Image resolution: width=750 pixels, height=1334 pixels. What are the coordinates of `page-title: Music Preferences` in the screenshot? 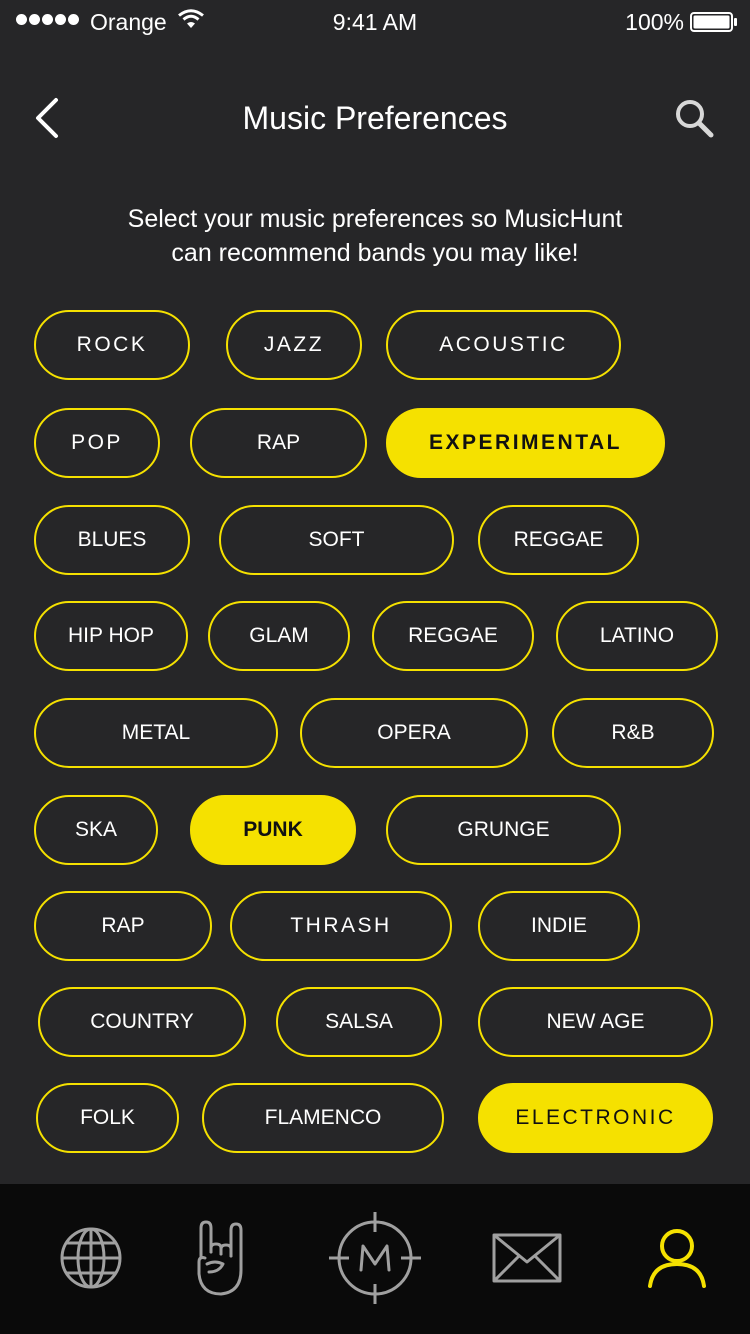 It's located at (375, 118).